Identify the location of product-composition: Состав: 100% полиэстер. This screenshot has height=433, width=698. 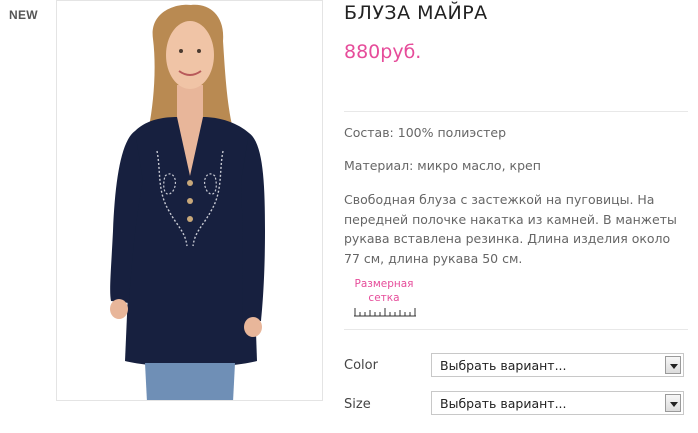
(425, 132).